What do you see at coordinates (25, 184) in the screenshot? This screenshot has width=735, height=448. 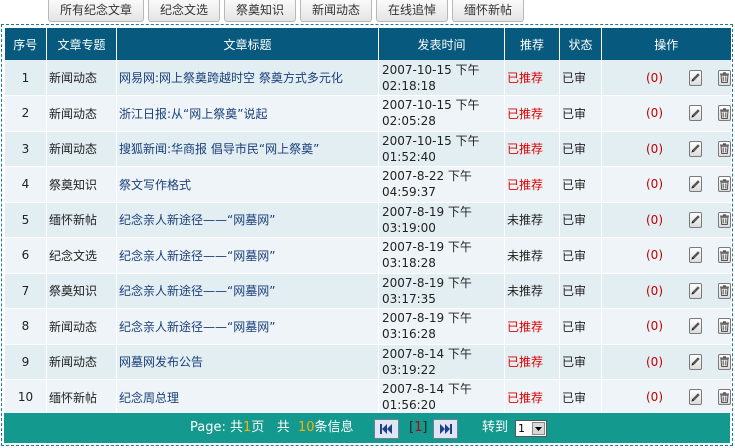 I see `row-number: 4` at bounding box center [25, 184].